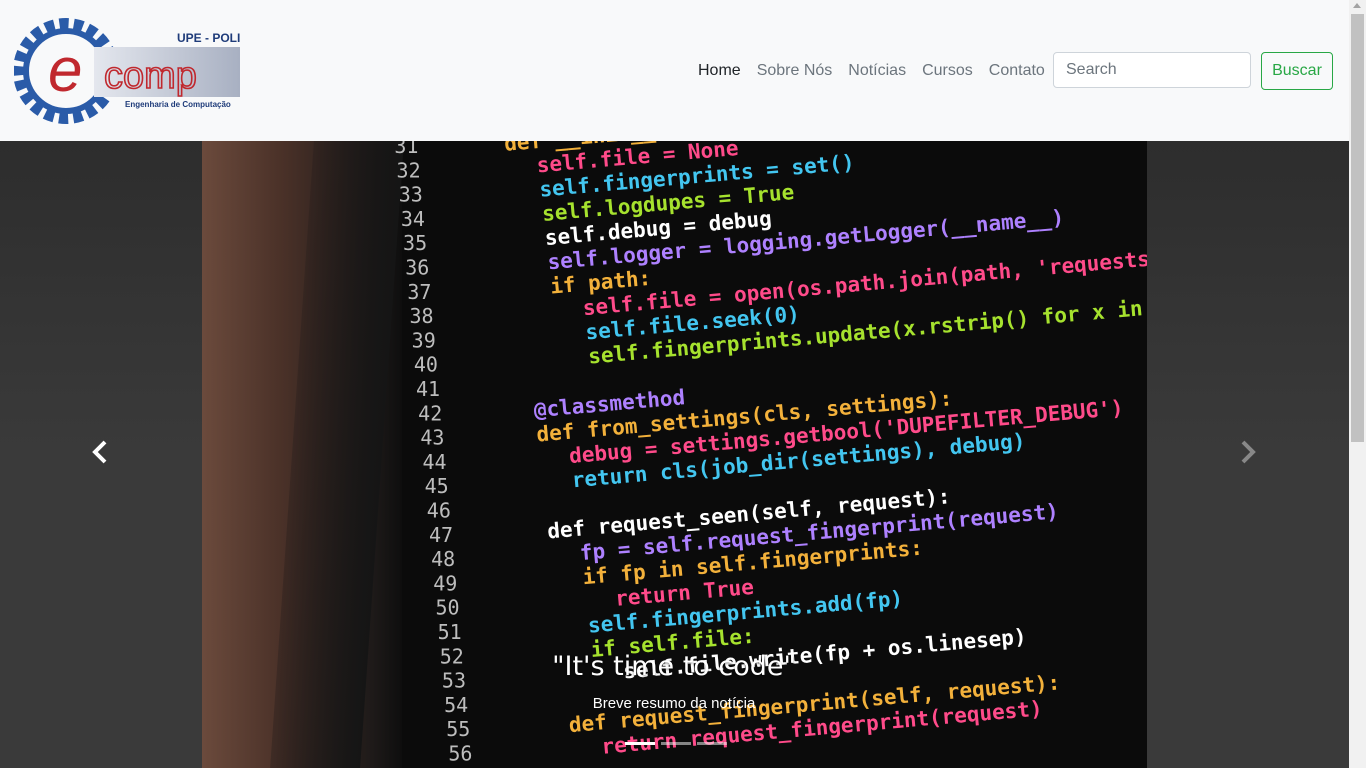  Describe the element at coordinates (458, 729) in the screenshot. I see `code-line-number: 55` at that location.